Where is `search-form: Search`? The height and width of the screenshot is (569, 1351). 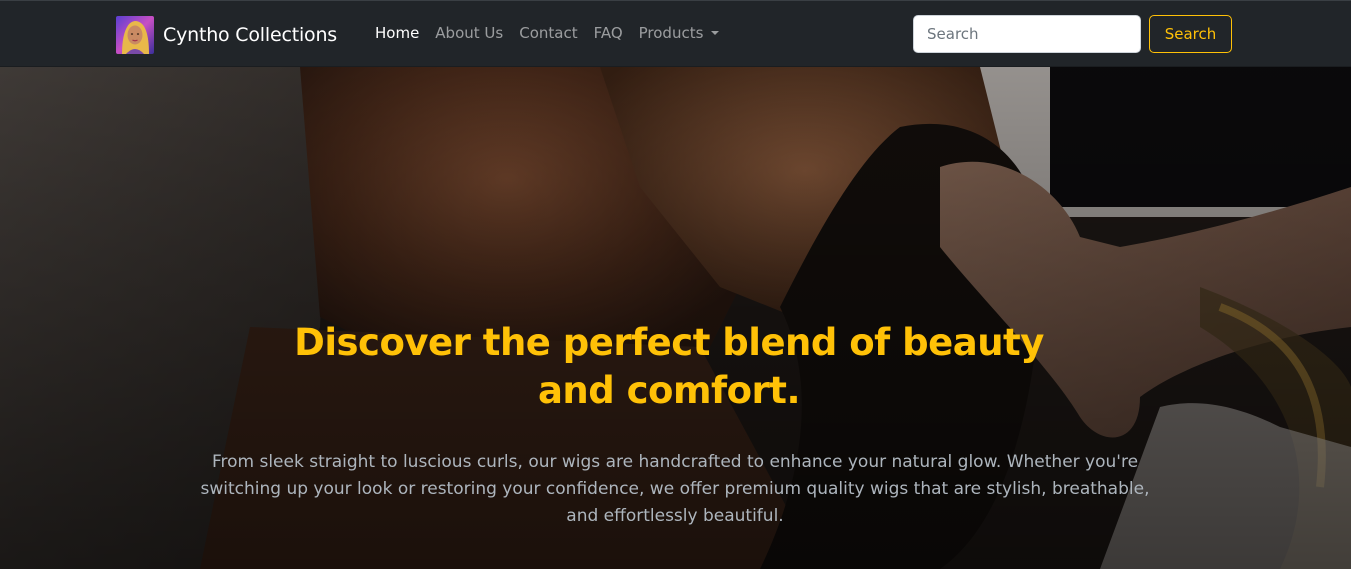 search-form: Search is located at coordinates (1072, 34).